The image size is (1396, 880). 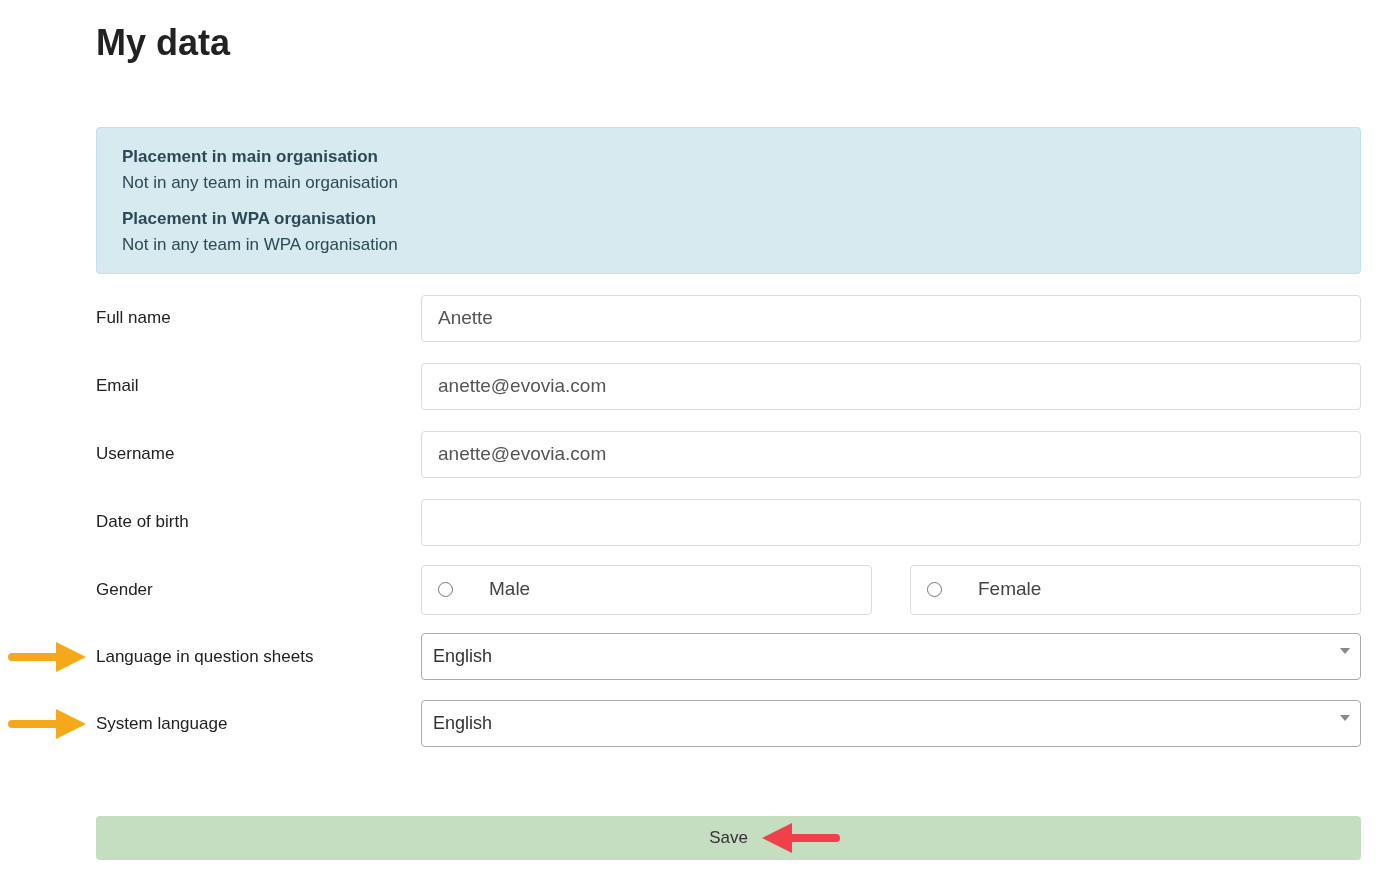 What do you see at coordinates (891, 522) in the screenshot?
I see `input-field` at bounding box center [891, 522].